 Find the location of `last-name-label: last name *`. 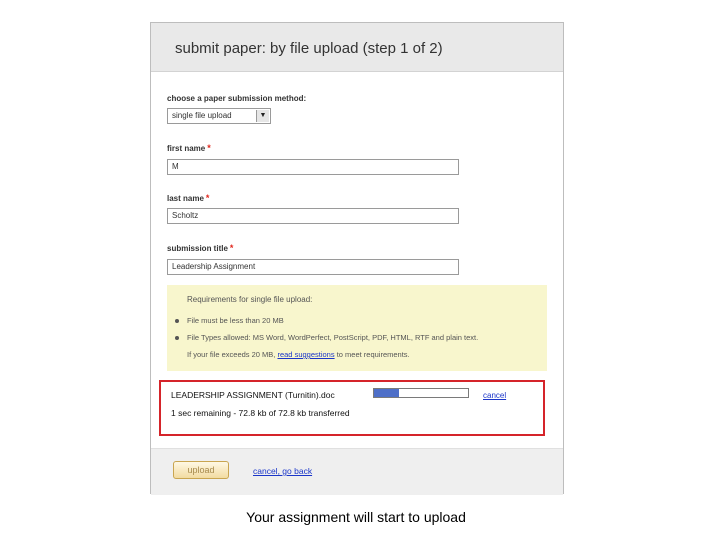

last-name-label: last name * is located at coordinates (188, 198).